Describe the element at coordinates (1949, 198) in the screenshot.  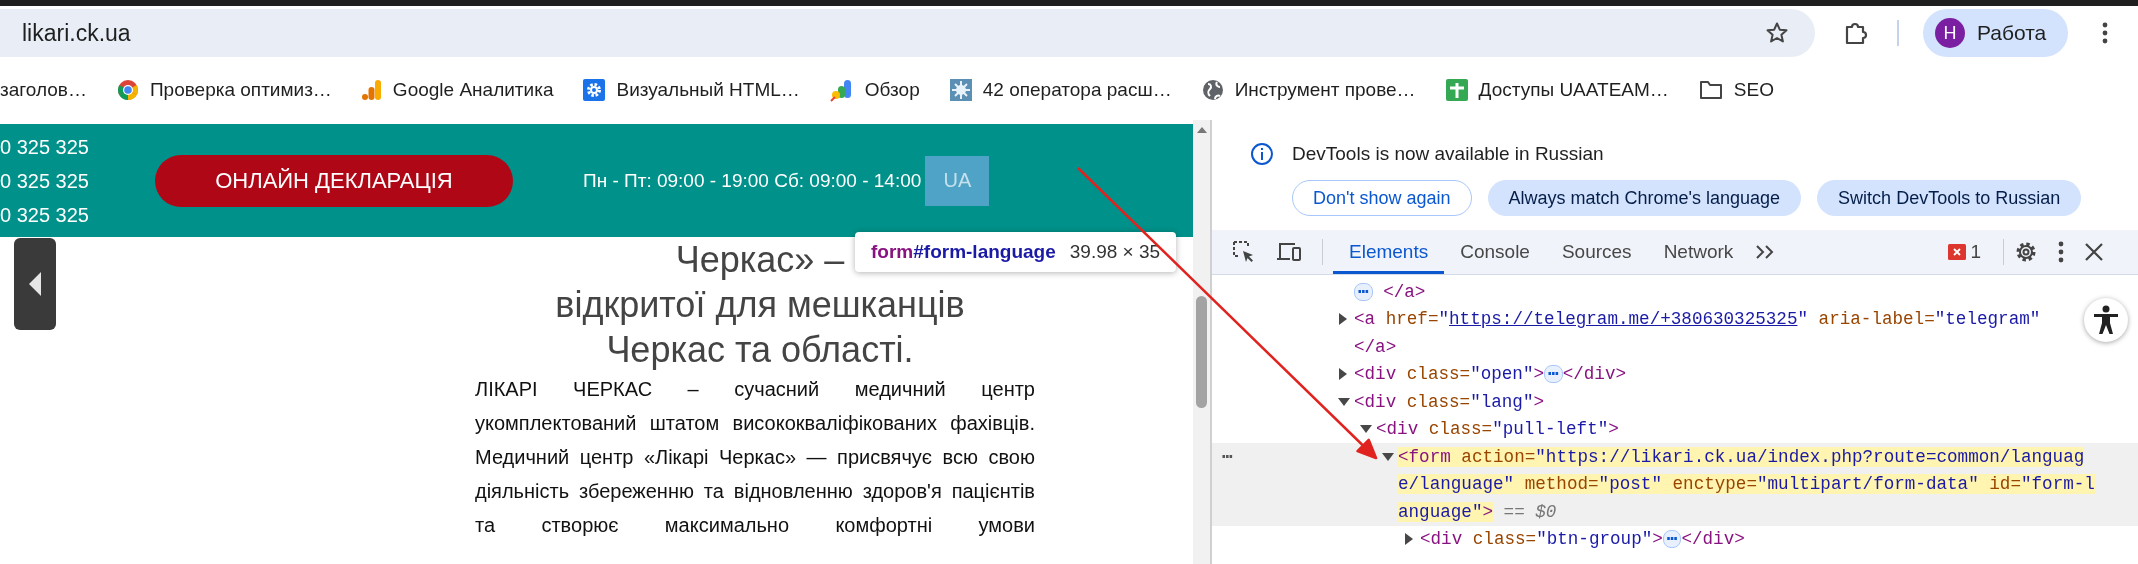
I see `notice-button: Switch DevTools to Russian` at that location.